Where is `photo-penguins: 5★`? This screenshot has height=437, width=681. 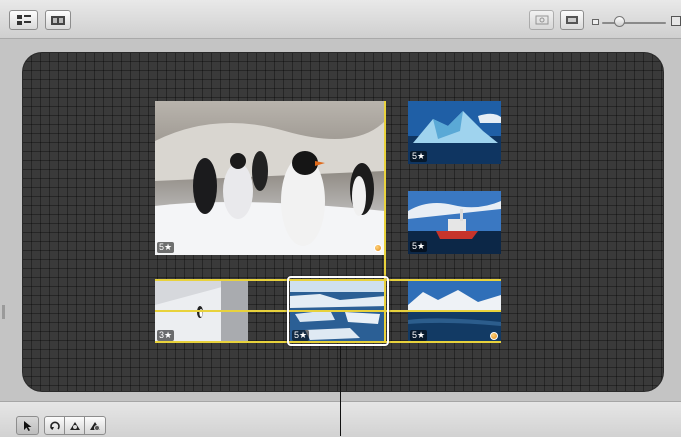
photo-penguins: 5★ is located at coordinates (270, 178).